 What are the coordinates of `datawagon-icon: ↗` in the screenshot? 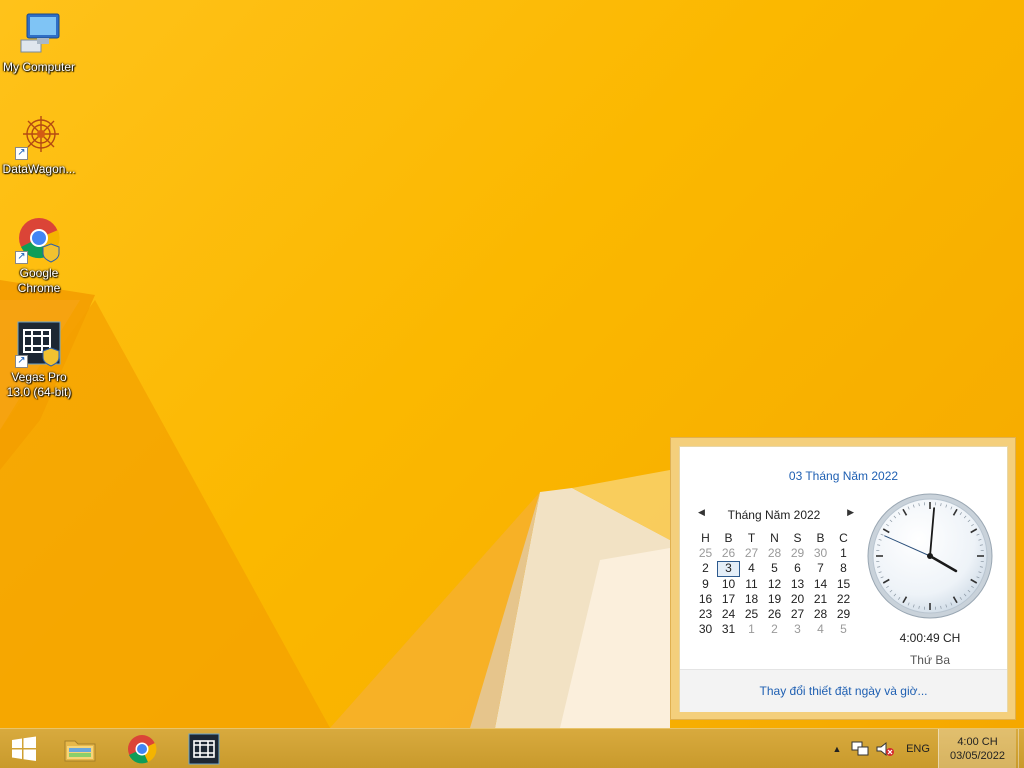 It's located at (39, 136).